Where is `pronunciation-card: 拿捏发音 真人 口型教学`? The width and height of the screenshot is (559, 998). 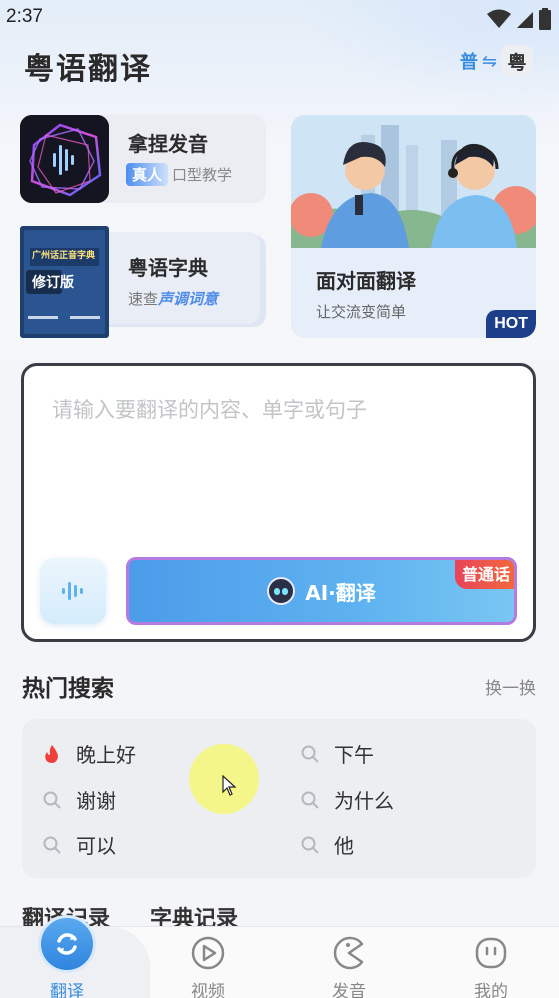 pronunciation-card: 拿捏发音 真人 口型教学 is located at coordinates (143, 159).